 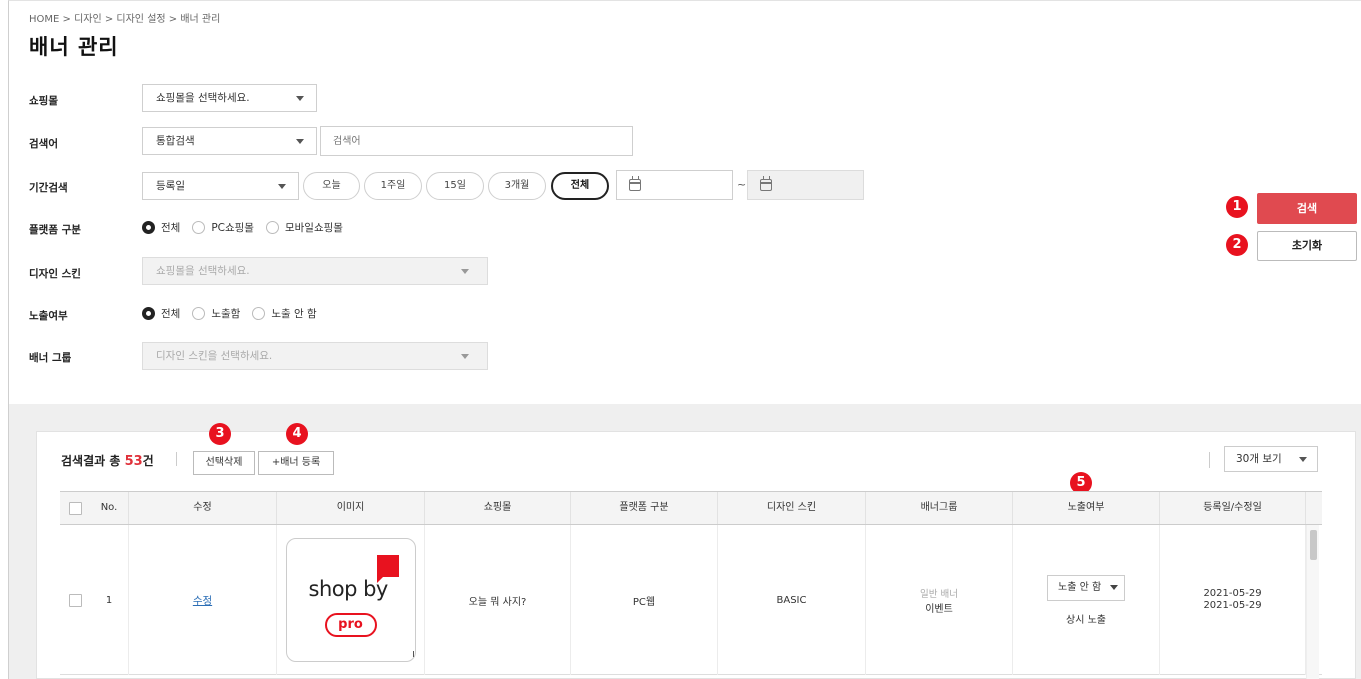 I want to click on exposure-label: 노출여부, so click(x=48, y=316).